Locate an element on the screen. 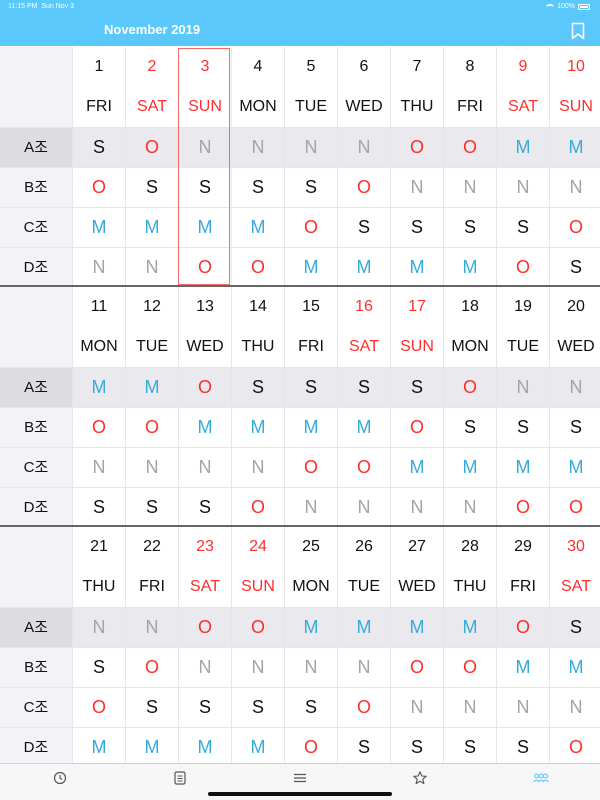 The height and width of the screenshot is (800, 600). day-header: 9 SAT is located at coordinates (522, 87).